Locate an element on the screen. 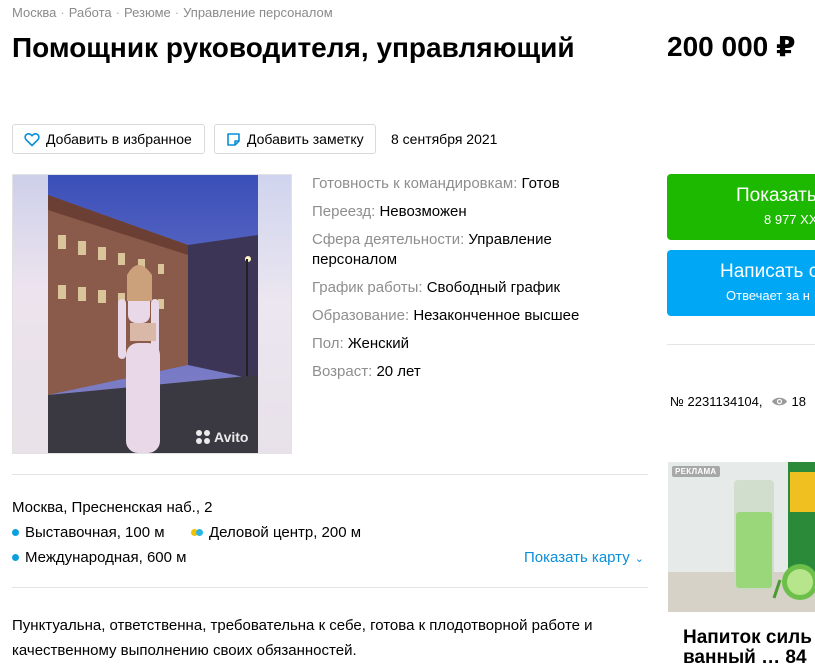 This screenshot has height=668, width=815. add-note-button: Добавить заметку is located at coordinates (295, 139).